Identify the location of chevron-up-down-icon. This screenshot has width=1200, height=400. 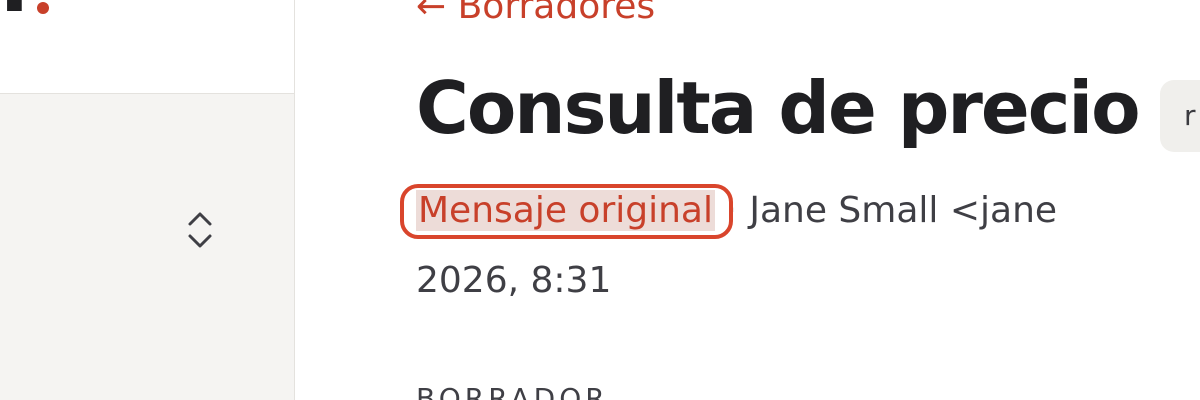
(200, 230).